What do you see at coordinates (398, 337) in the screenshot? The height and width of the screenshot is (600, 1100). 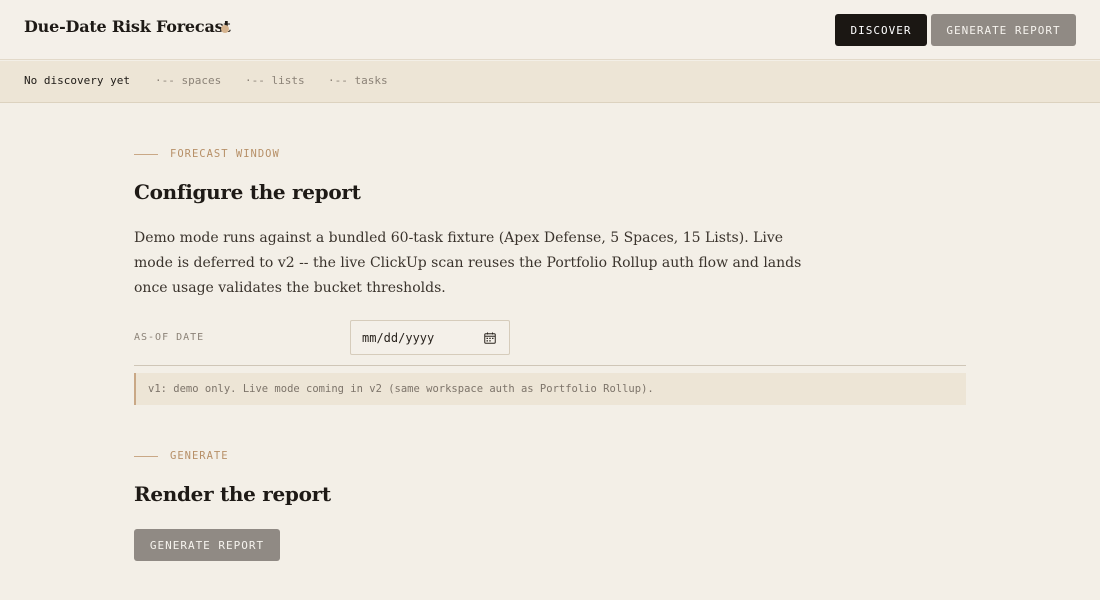 I see `date-placeholder: mm/dd/yyyy` at bounding box center [398, 337].